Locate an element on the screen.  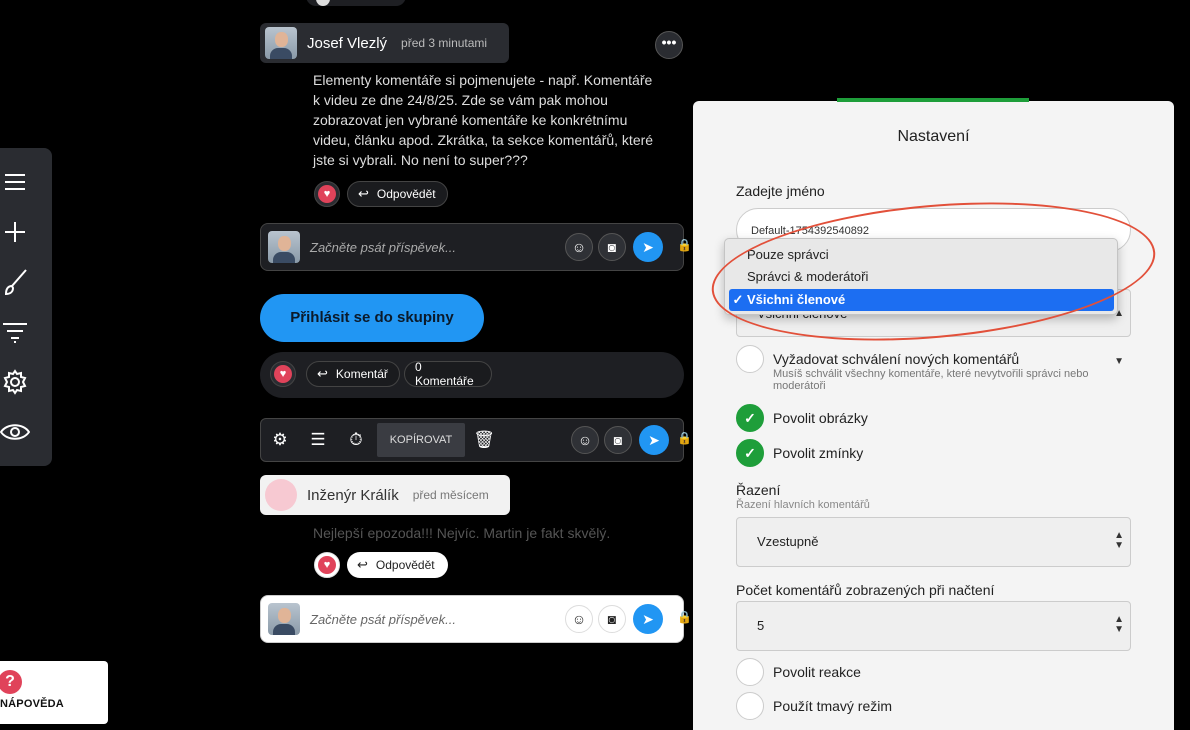
gear-icon is located at coordinates (15, 382).